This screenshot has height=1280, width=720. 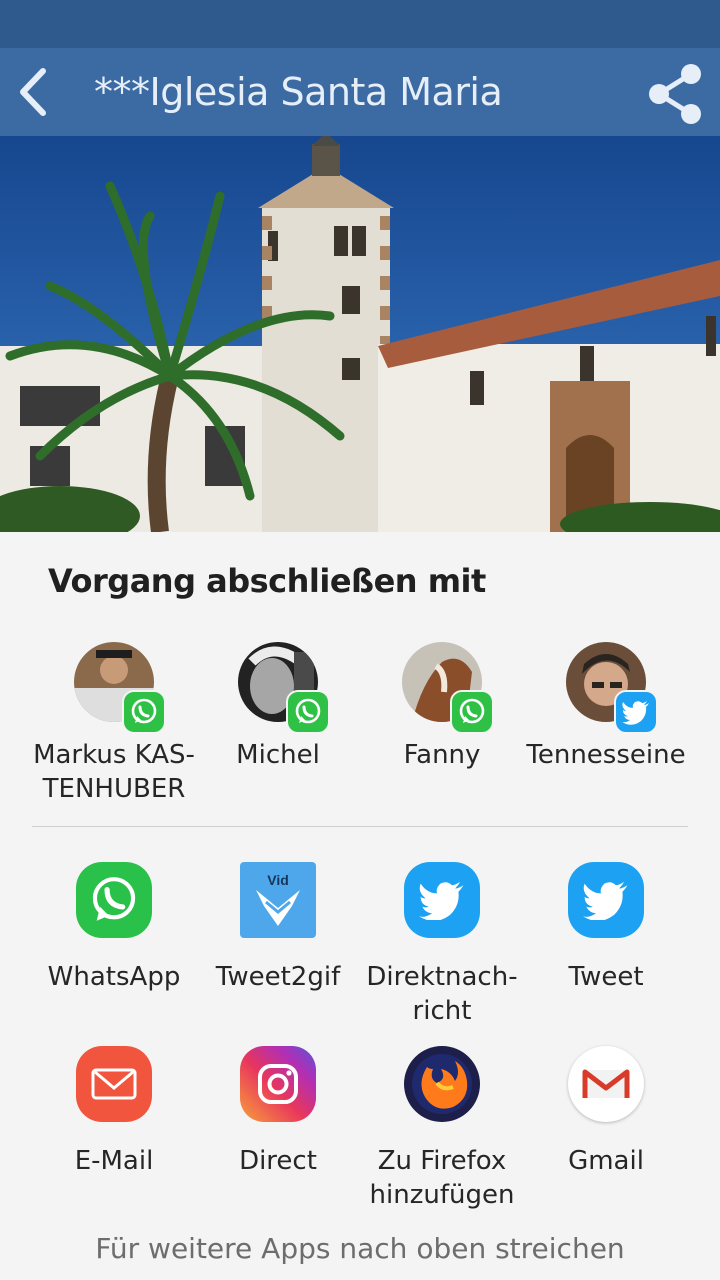 I want to click on app-instagram-direct: Direct, so click(x=278, y=1112).